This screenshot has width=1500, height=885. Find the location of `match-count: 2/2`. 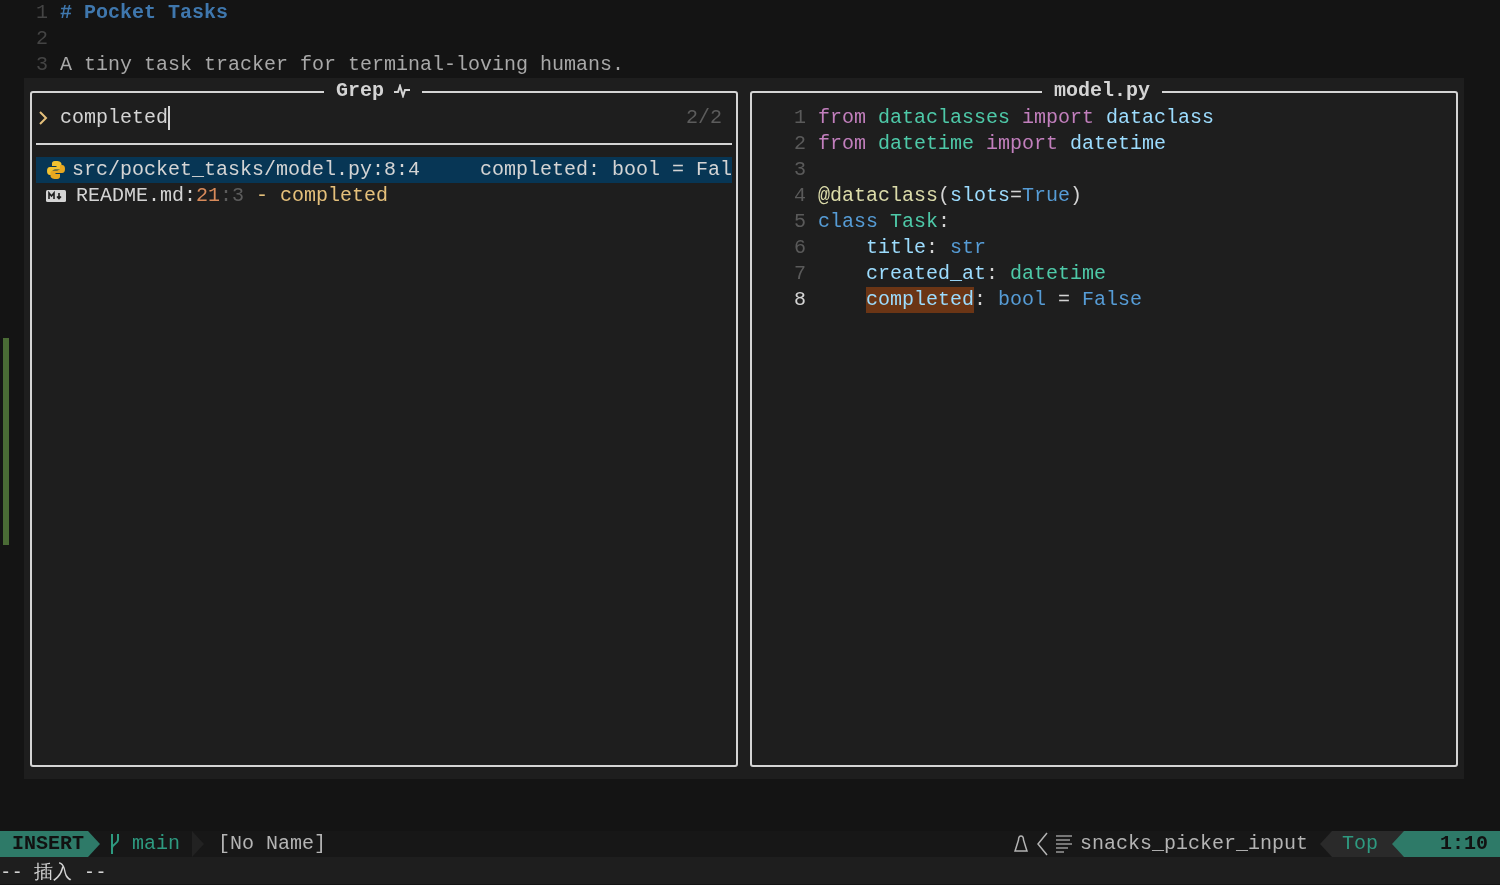

match-count: 2/2 is located at coordinates (704, 118).